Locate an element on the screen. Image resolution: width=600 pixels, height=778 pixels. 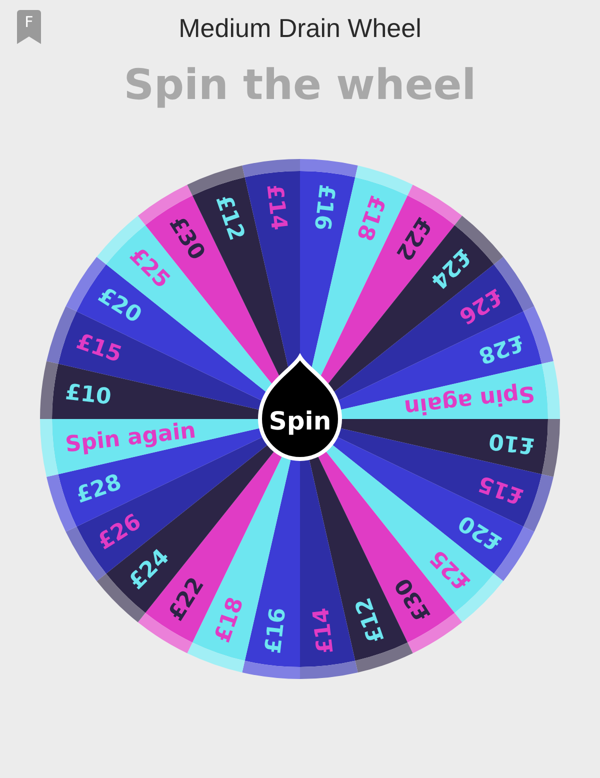
spin-button: Spin is located at coordinates (300, 408).